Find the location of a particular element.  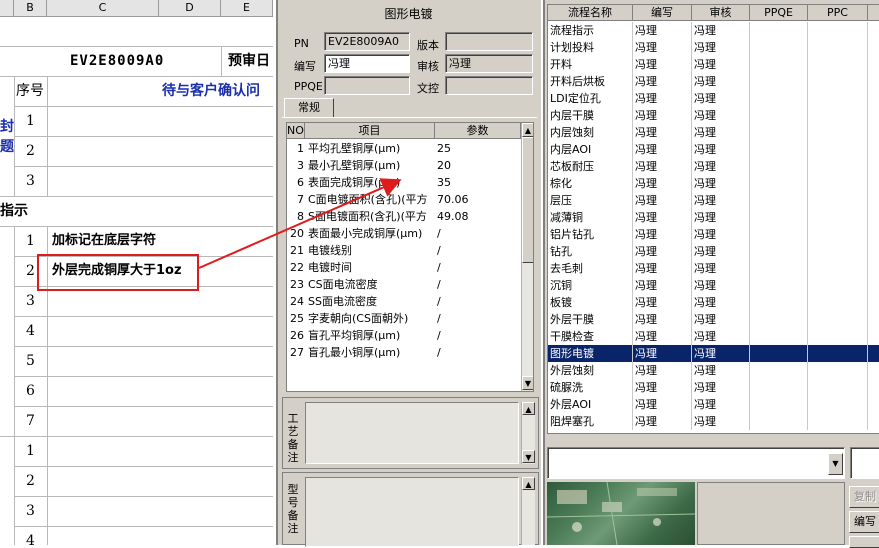

model-memo-input is located at coordinates (412, 512).